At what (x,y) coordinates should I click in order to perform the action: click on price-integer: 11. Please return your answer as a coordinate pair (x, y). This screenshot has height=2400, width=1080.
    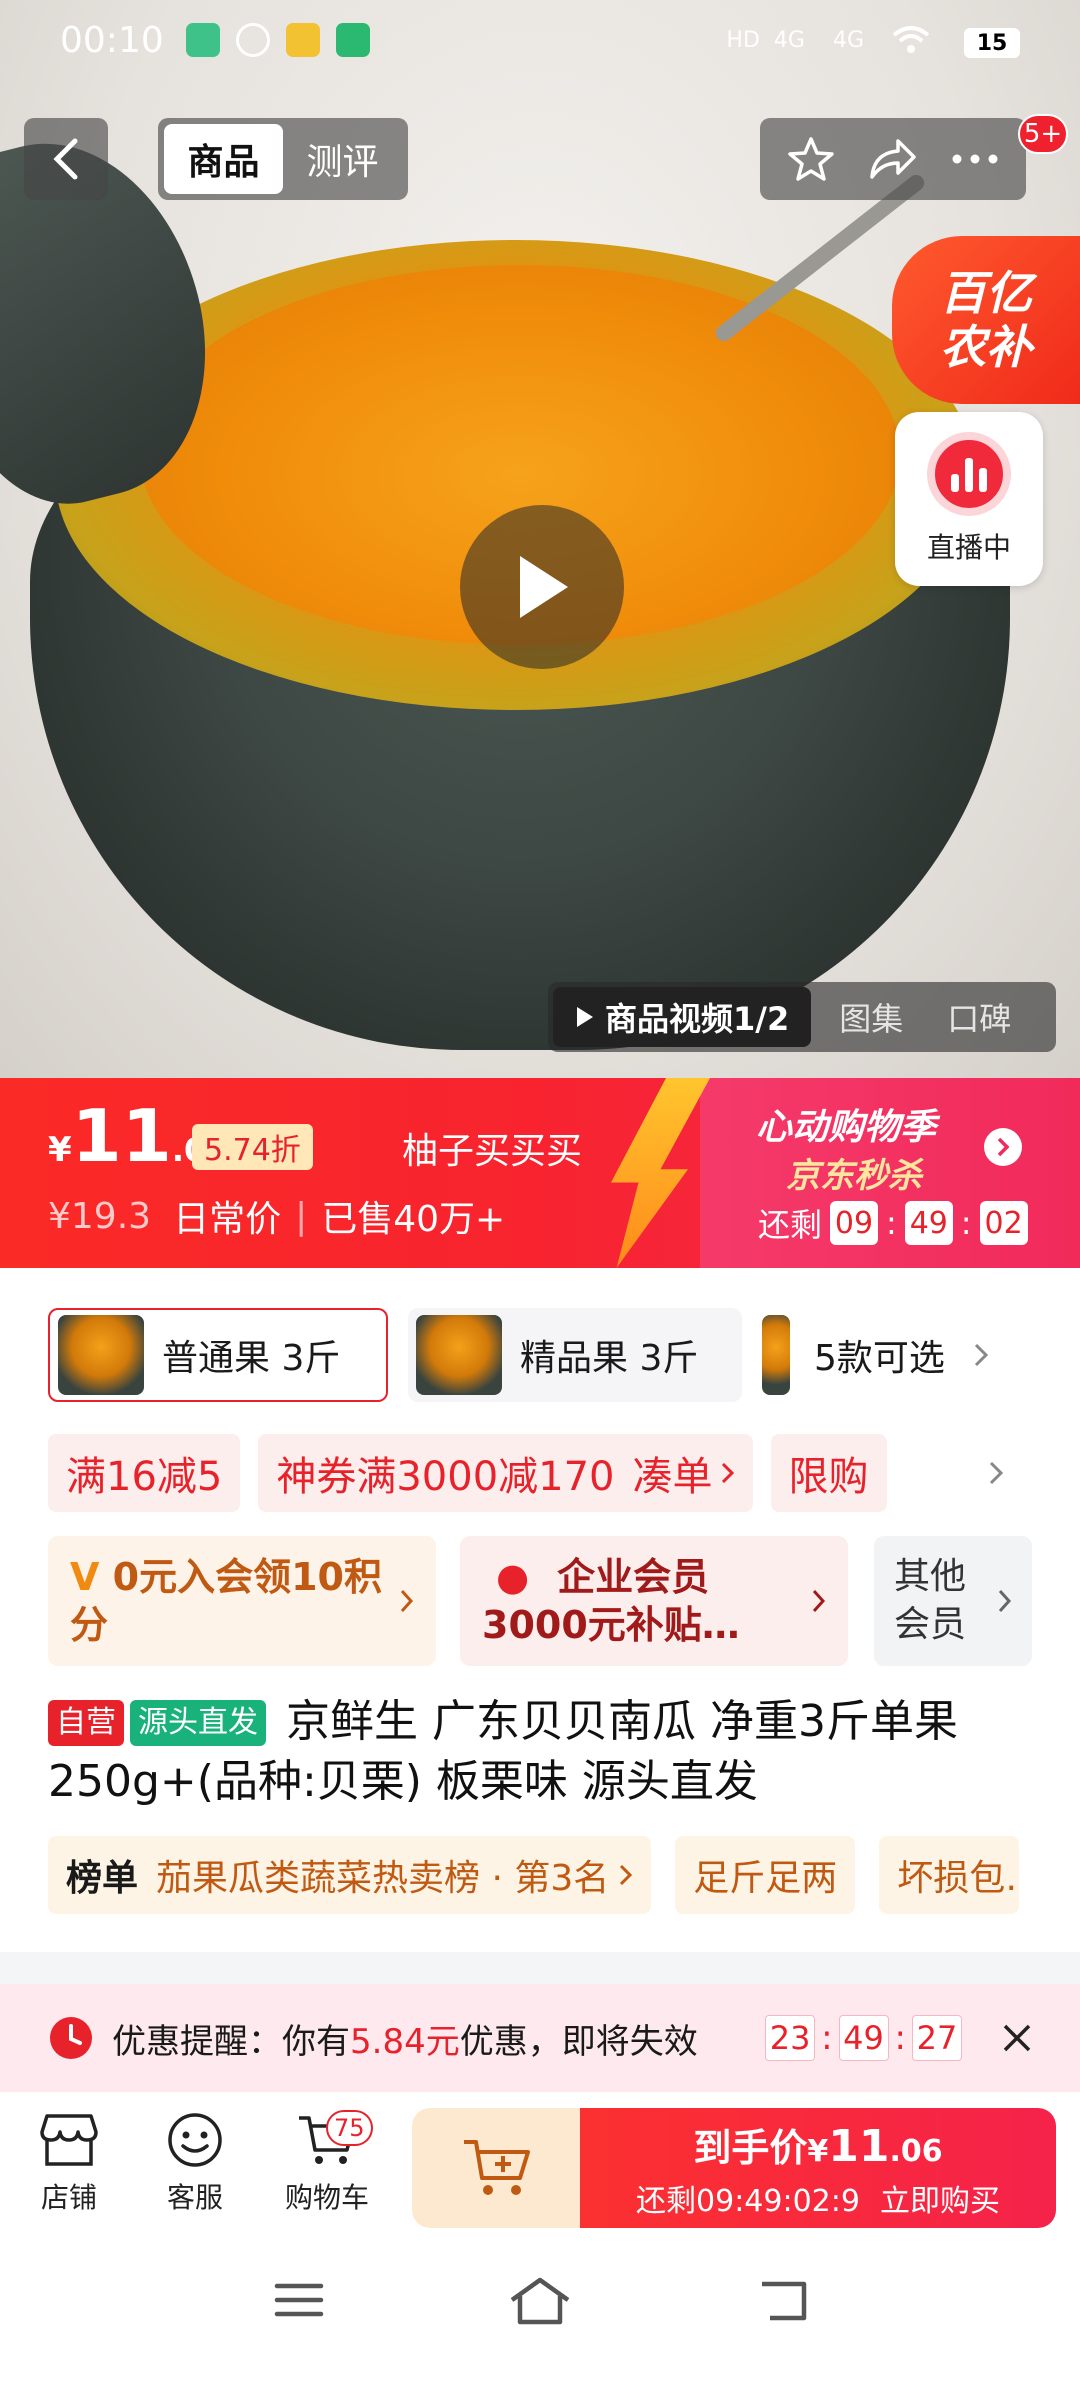
    Looking at the image, I should click on (121, 1136).